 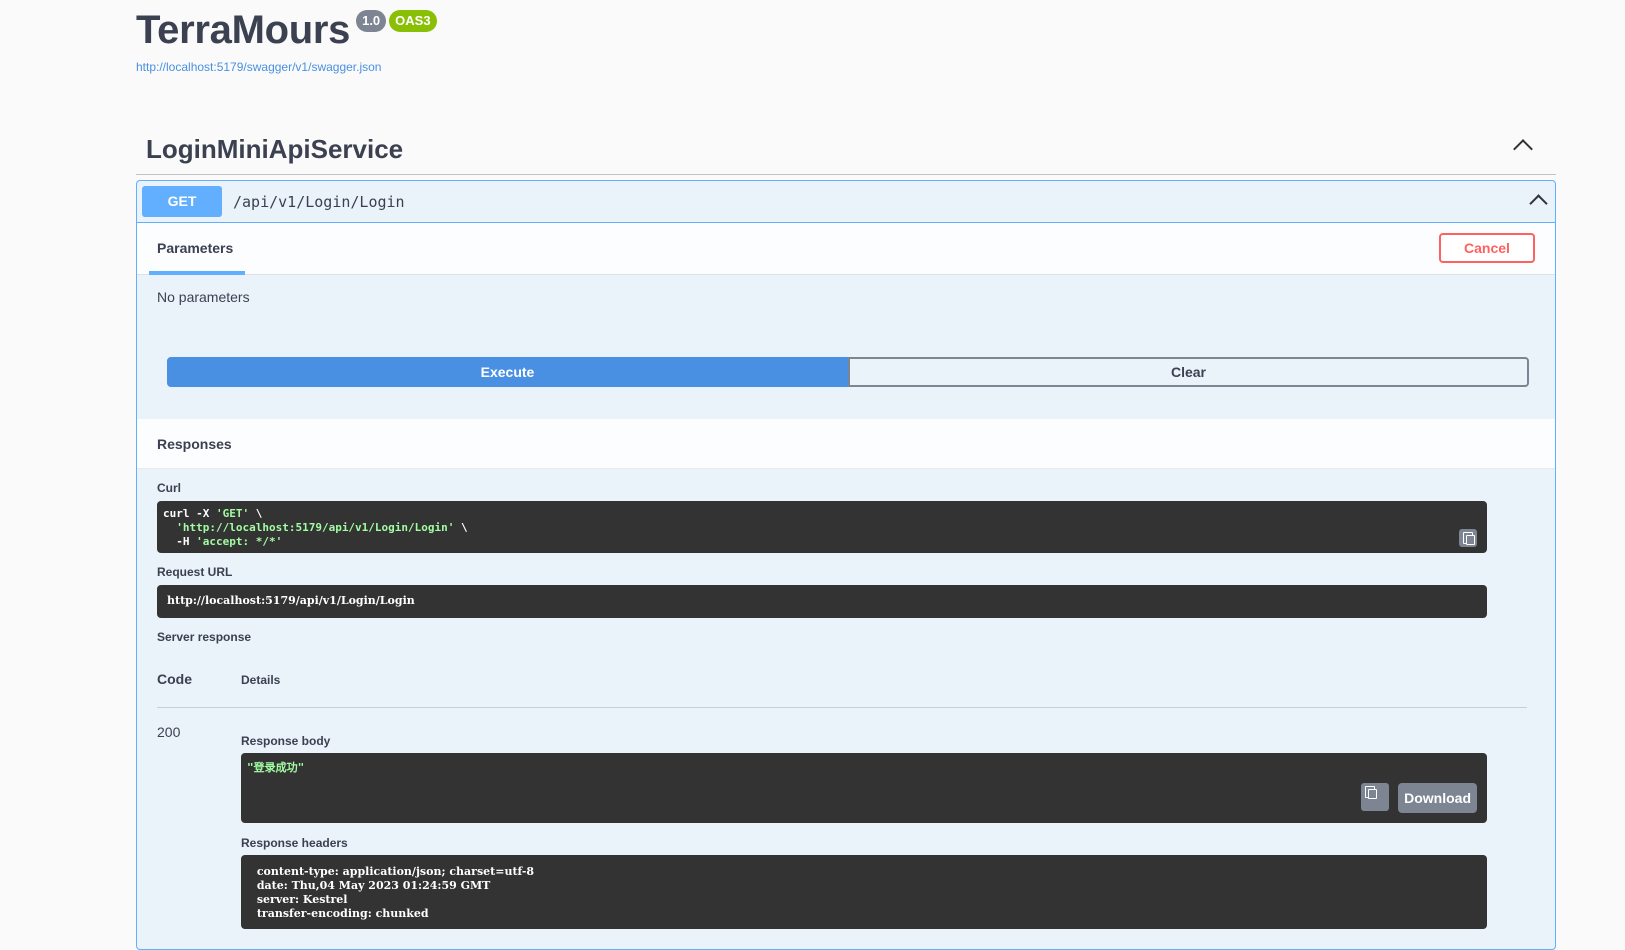 I want to click on clear-button: Clear, so click(x=1188, y=372).